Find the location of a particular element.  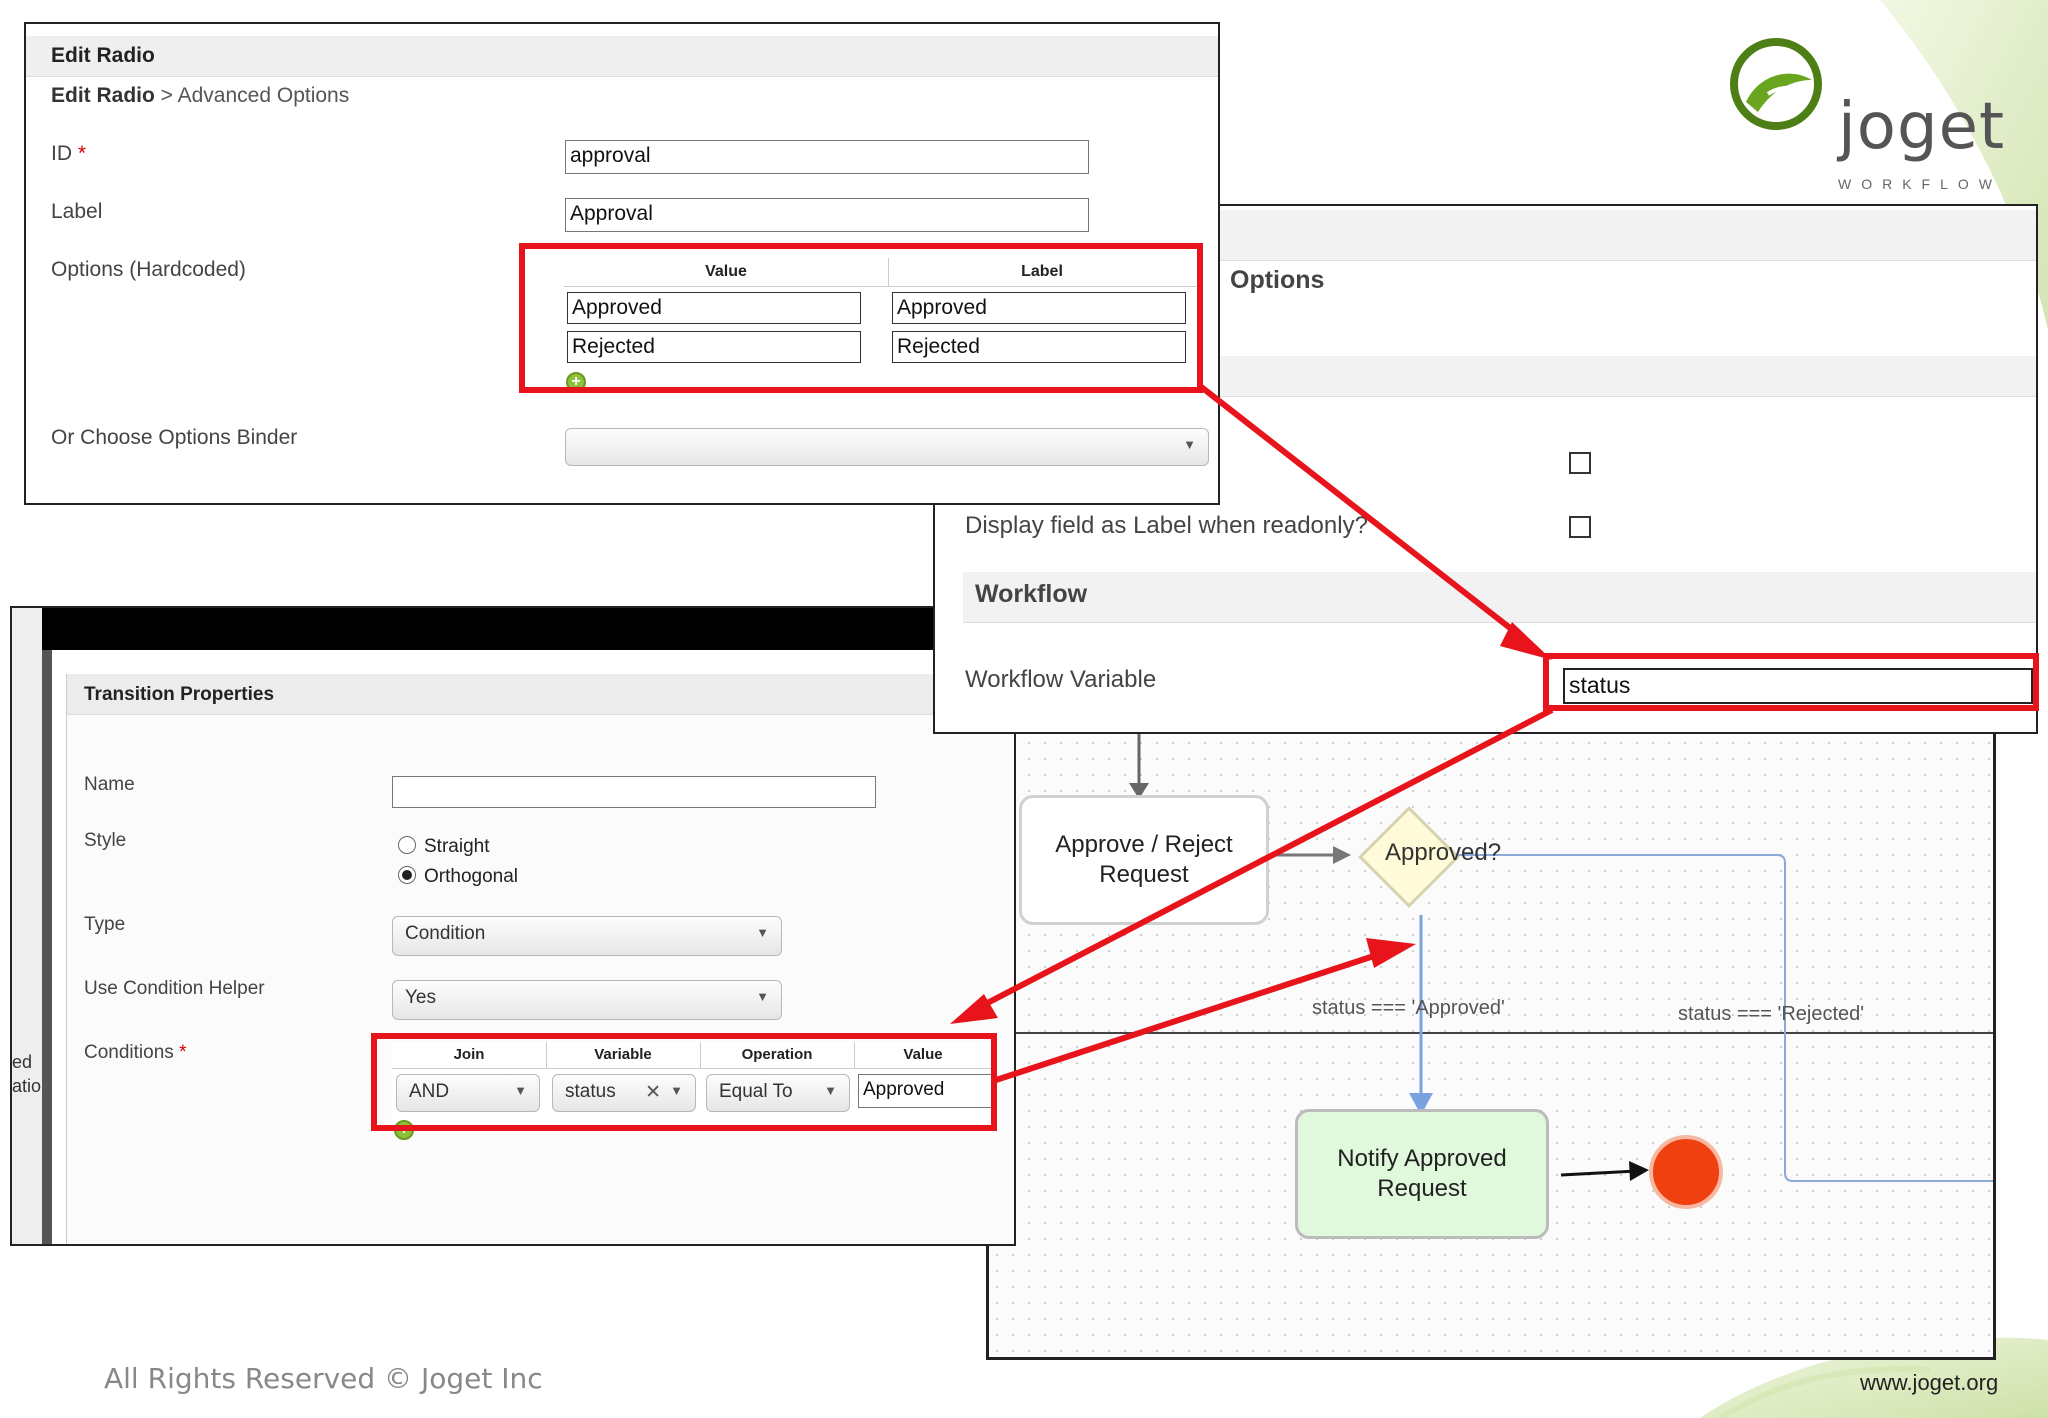

highlight-box-workflow-variable is located at coordinates (1791, 682).